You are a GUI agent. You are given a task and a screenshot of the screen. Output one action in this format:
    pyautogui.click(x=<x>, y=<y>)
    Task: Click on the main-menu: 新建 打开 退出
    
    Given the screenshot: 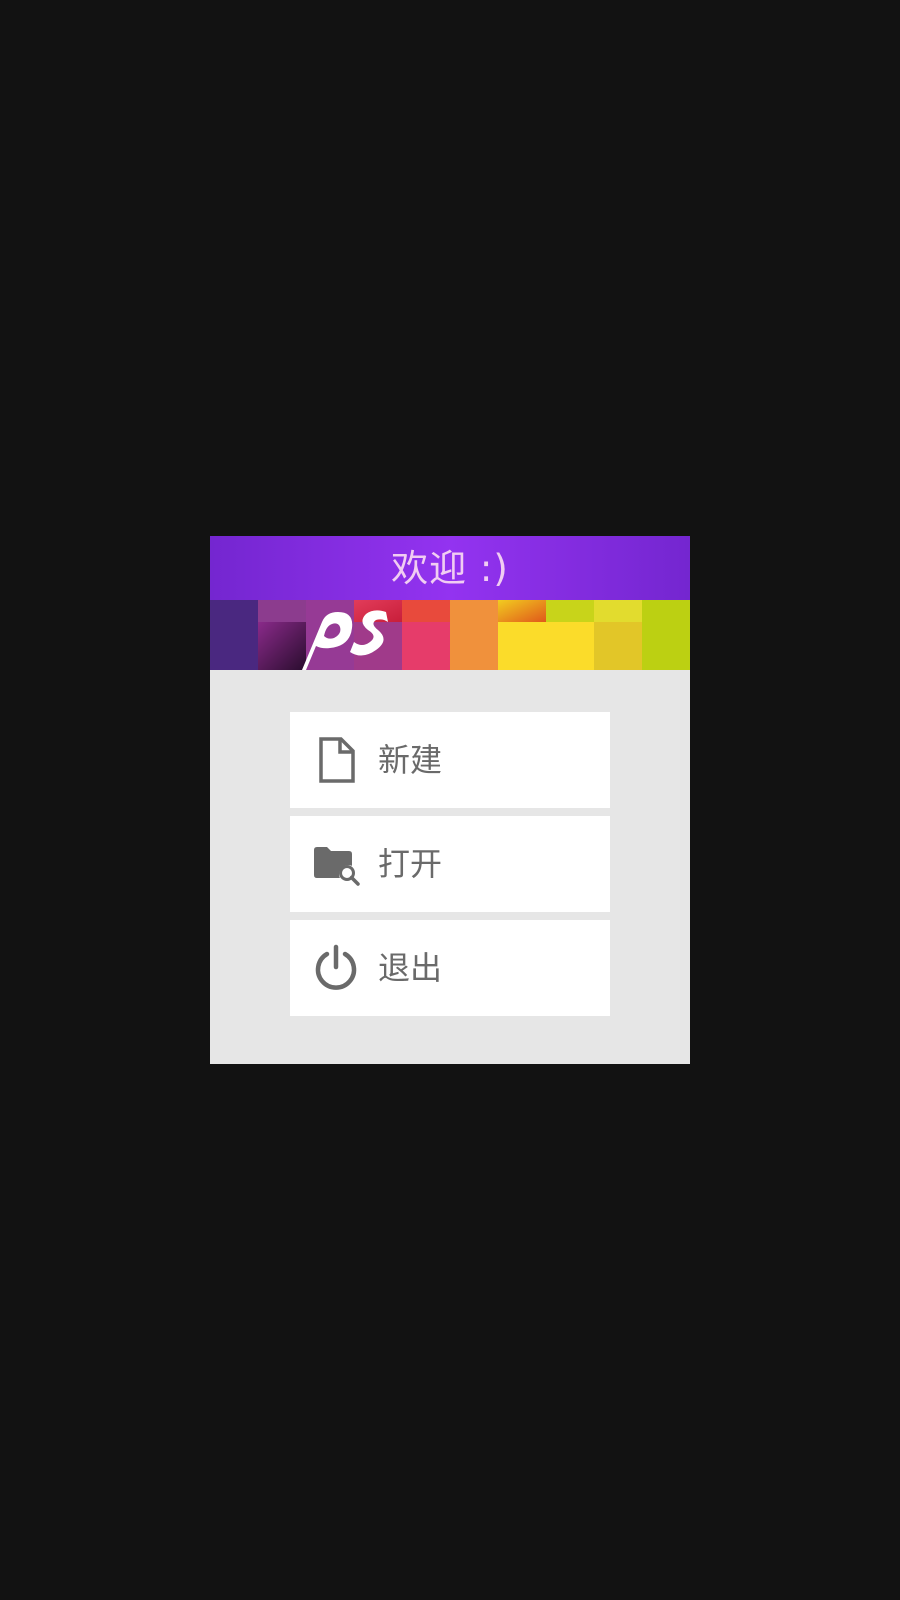 What is the action you would take?
    pyautogui.click(x=450, y=868)
    